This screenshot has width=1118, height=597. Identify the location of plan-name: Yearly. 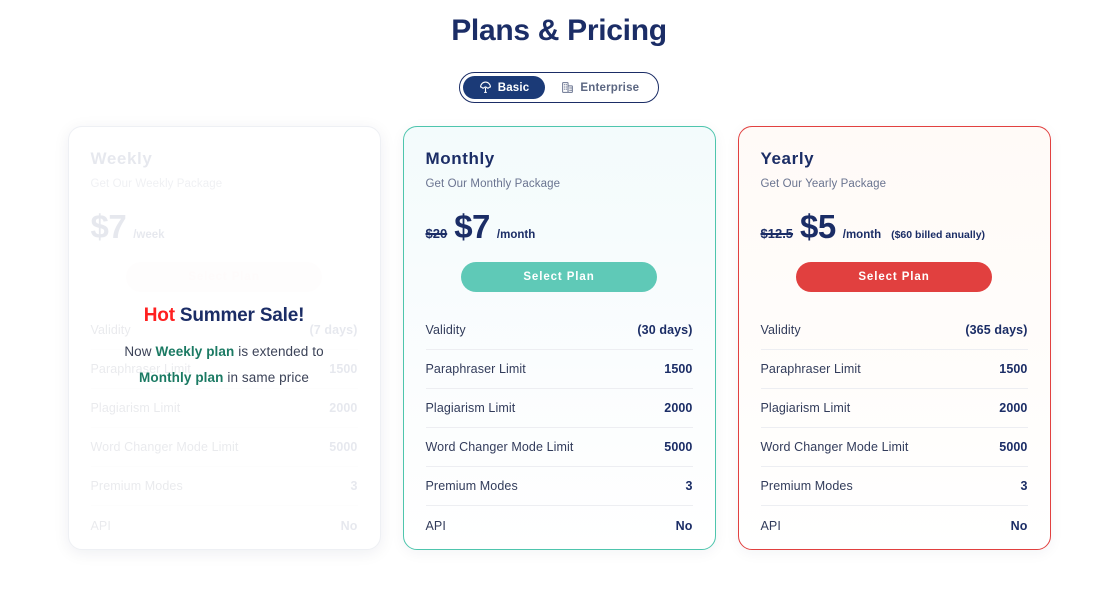
(787, 158).